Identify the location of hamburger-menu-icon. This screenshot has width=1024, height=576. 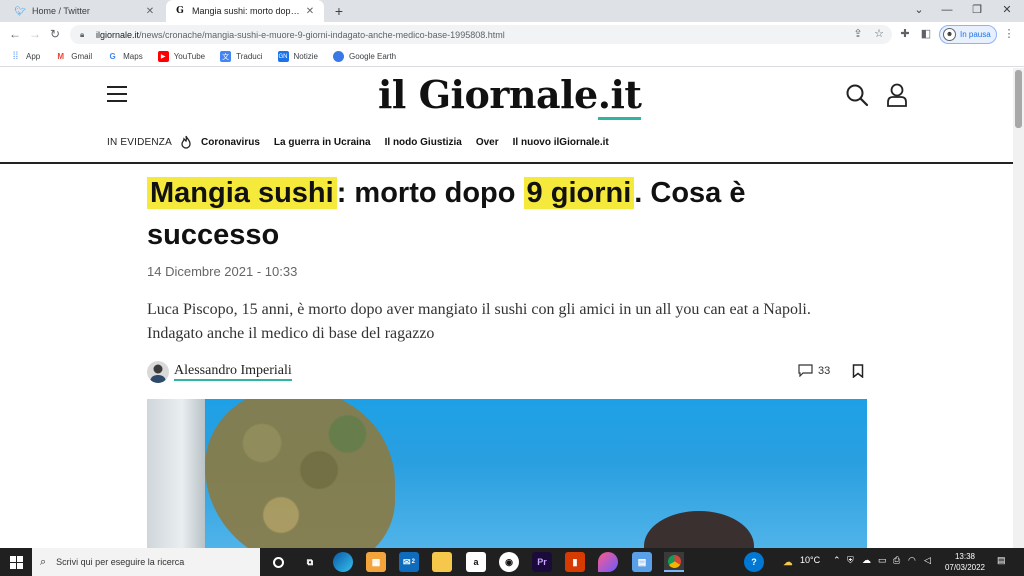
(117, 94).